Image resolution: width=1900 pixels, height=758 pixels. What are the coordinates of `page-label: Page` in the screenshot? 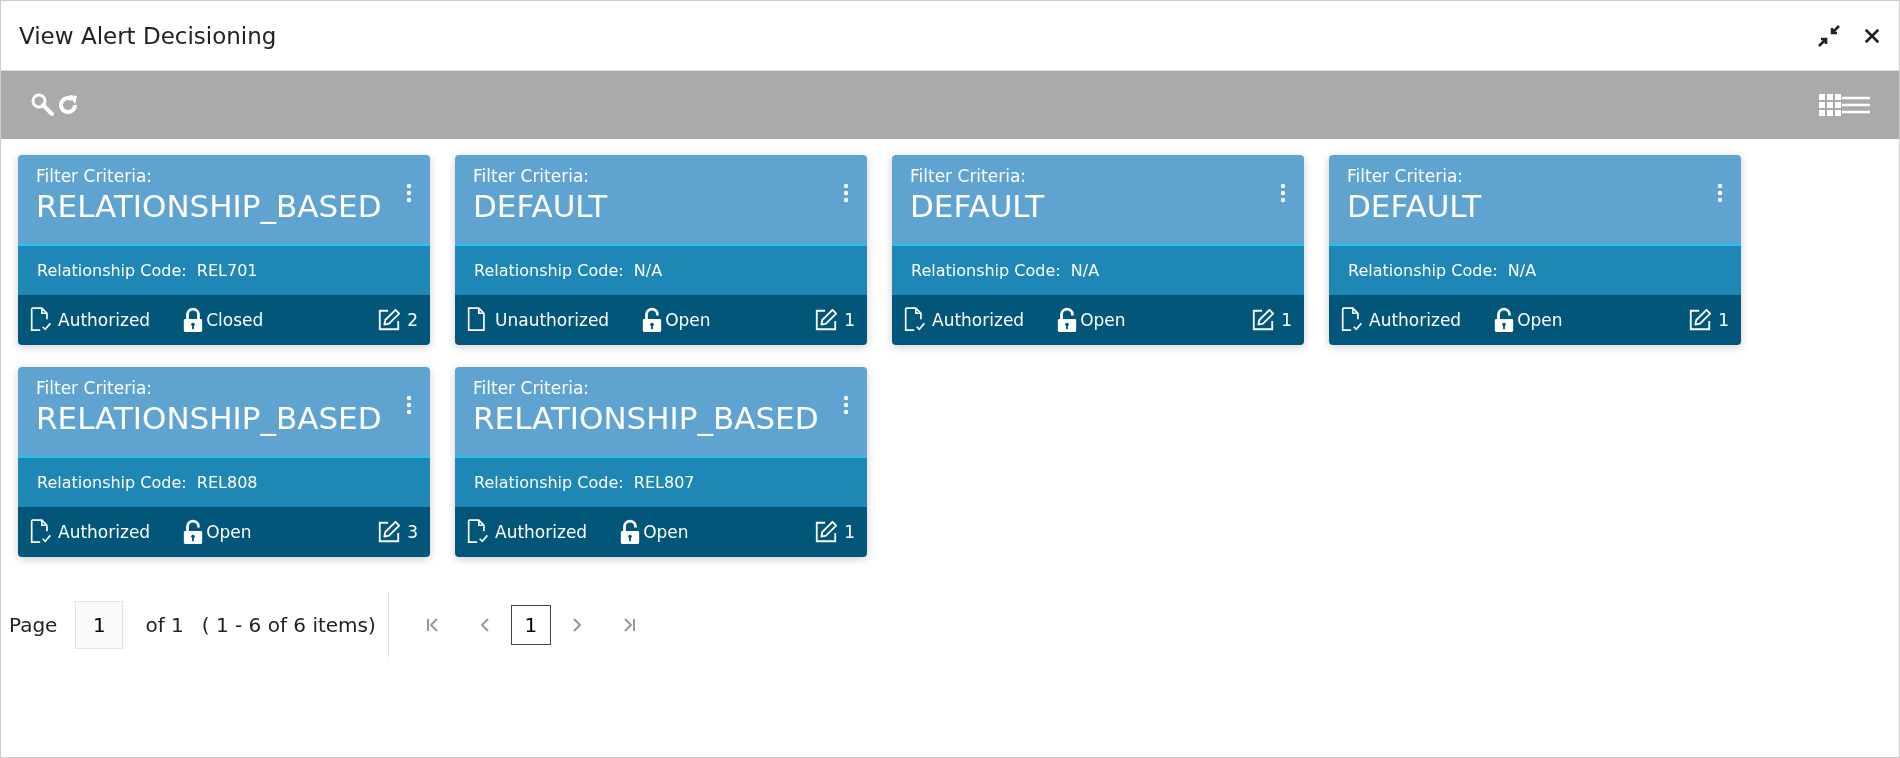 It's located at (33, 625).